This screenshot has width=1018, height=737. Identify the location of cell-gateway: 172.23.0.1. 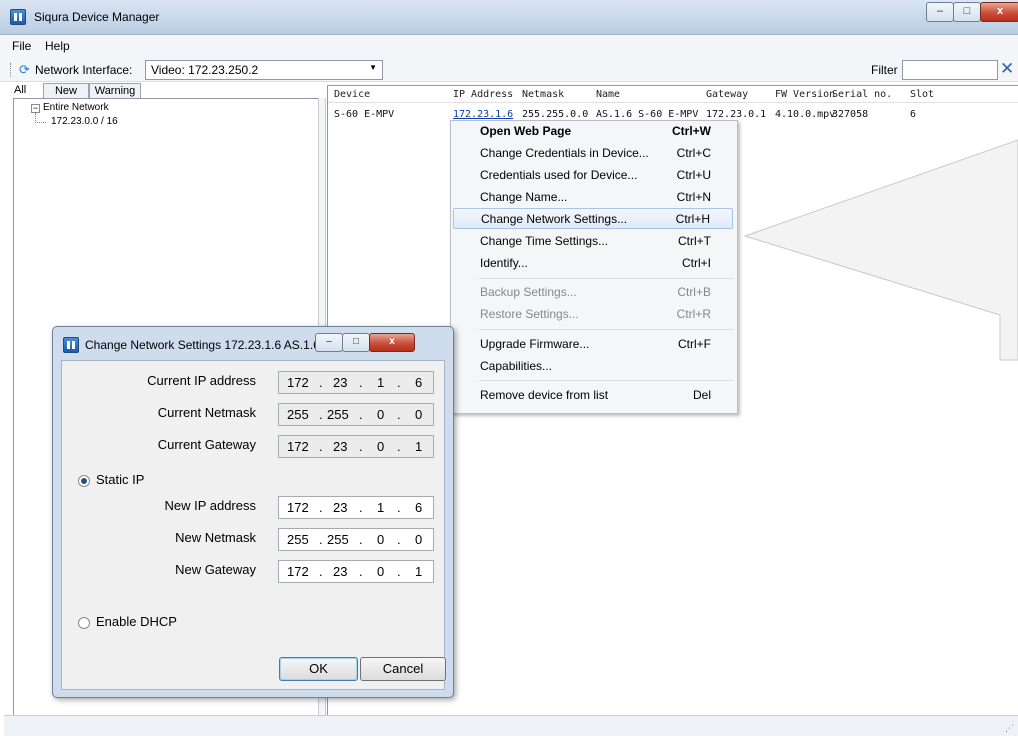
(736, 114).